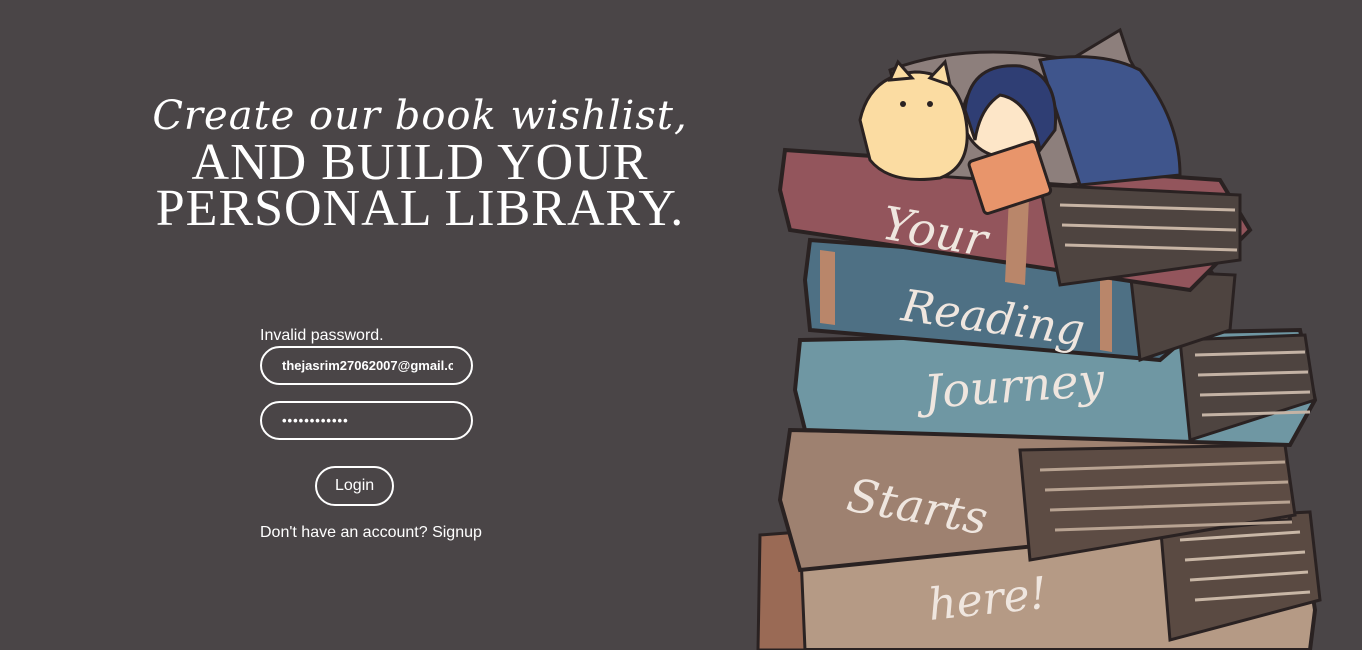 The width and height of the screenshot is (1362, 650). What do you see at coordinates (322, 335) in the screenshot?
I see `error-message: Invalid password.` at bounding box center [322, 335].